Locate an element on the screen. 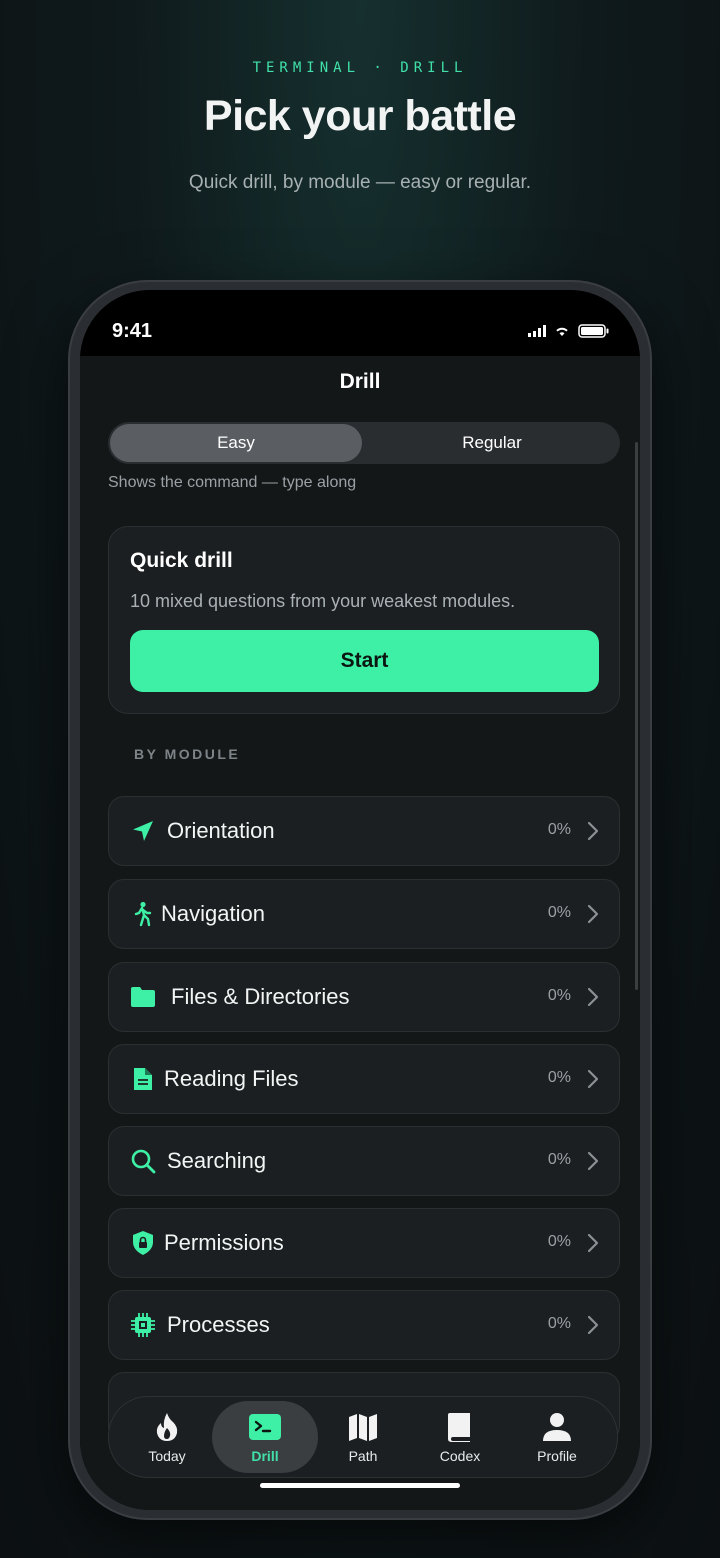  mode-regular-segment: Regular is located at coordinates (492, 443).